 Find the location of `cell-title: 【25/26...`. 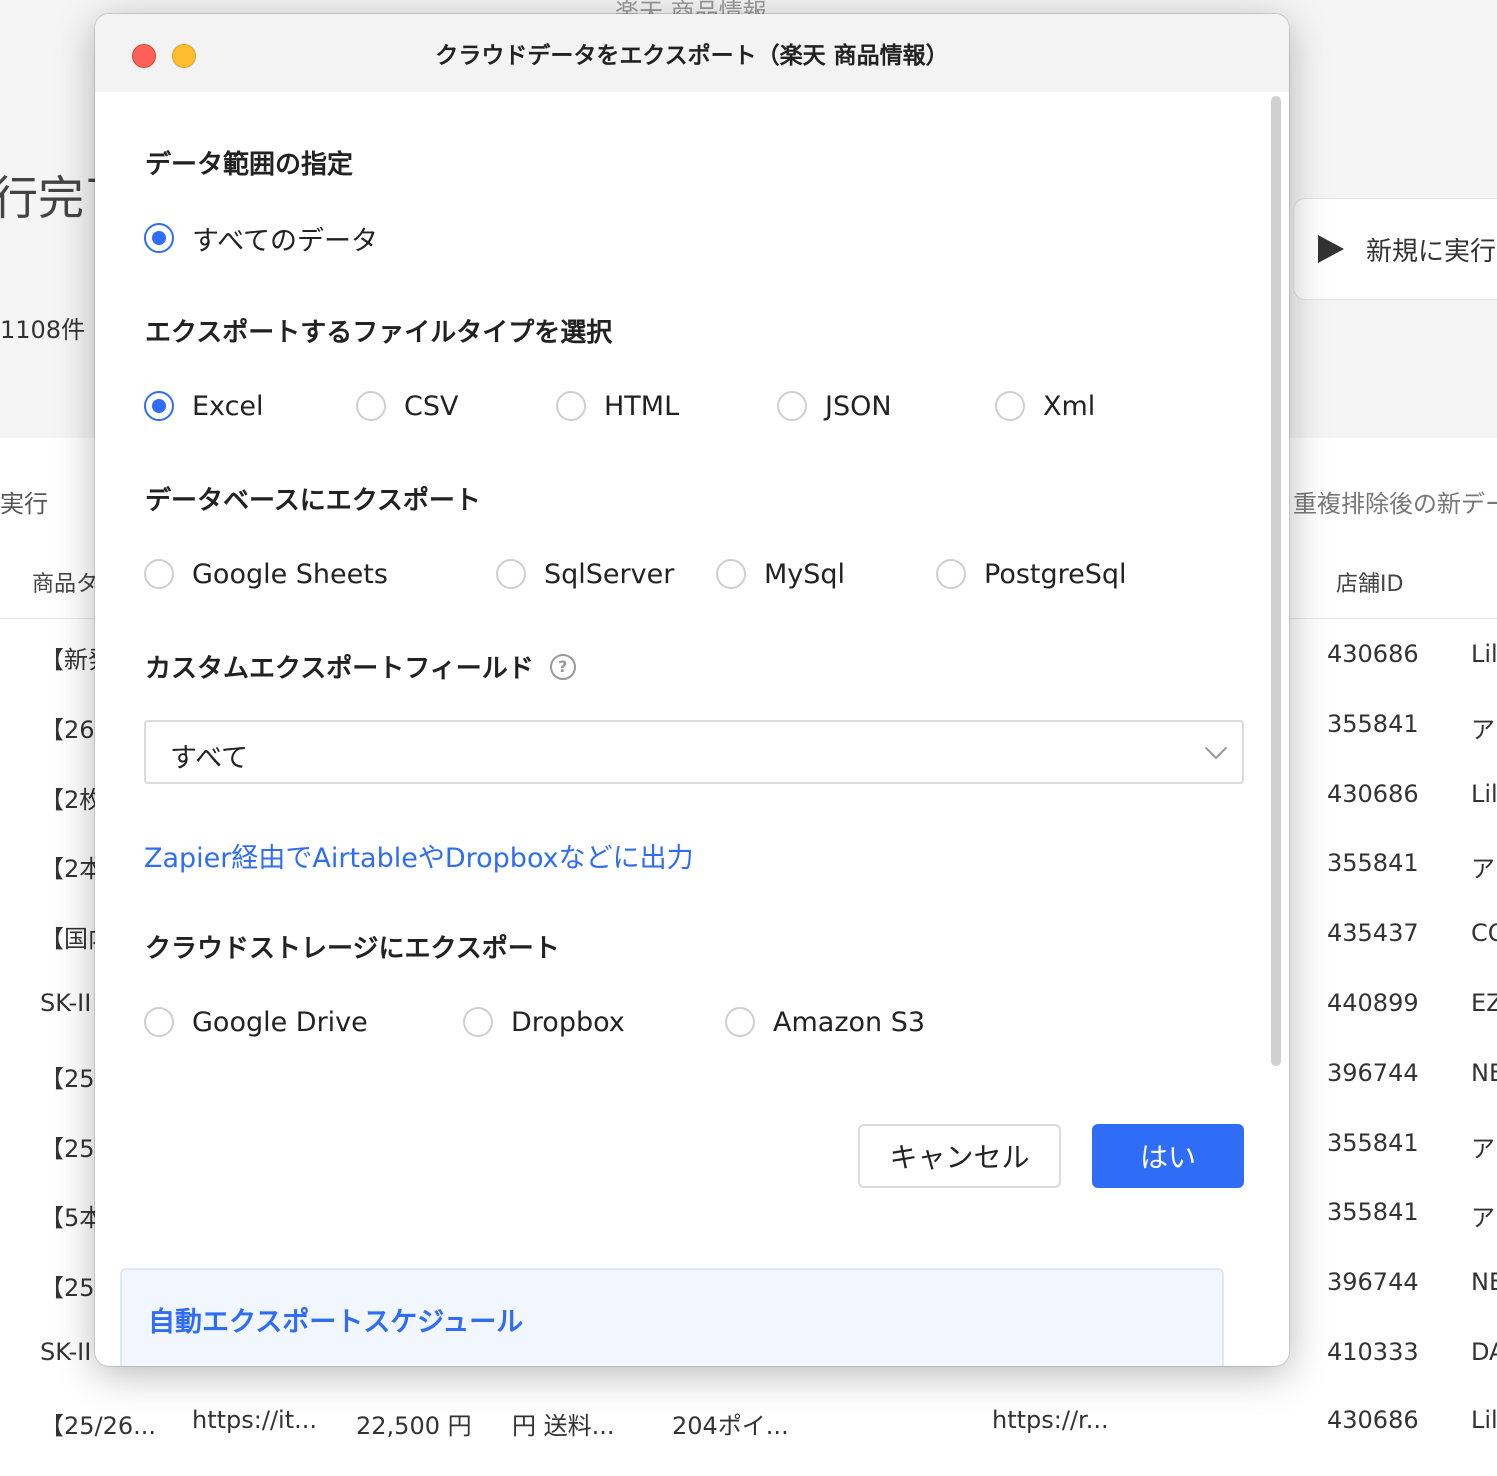

cell-title: 【25/26... is located at coordinates (98, 1426).